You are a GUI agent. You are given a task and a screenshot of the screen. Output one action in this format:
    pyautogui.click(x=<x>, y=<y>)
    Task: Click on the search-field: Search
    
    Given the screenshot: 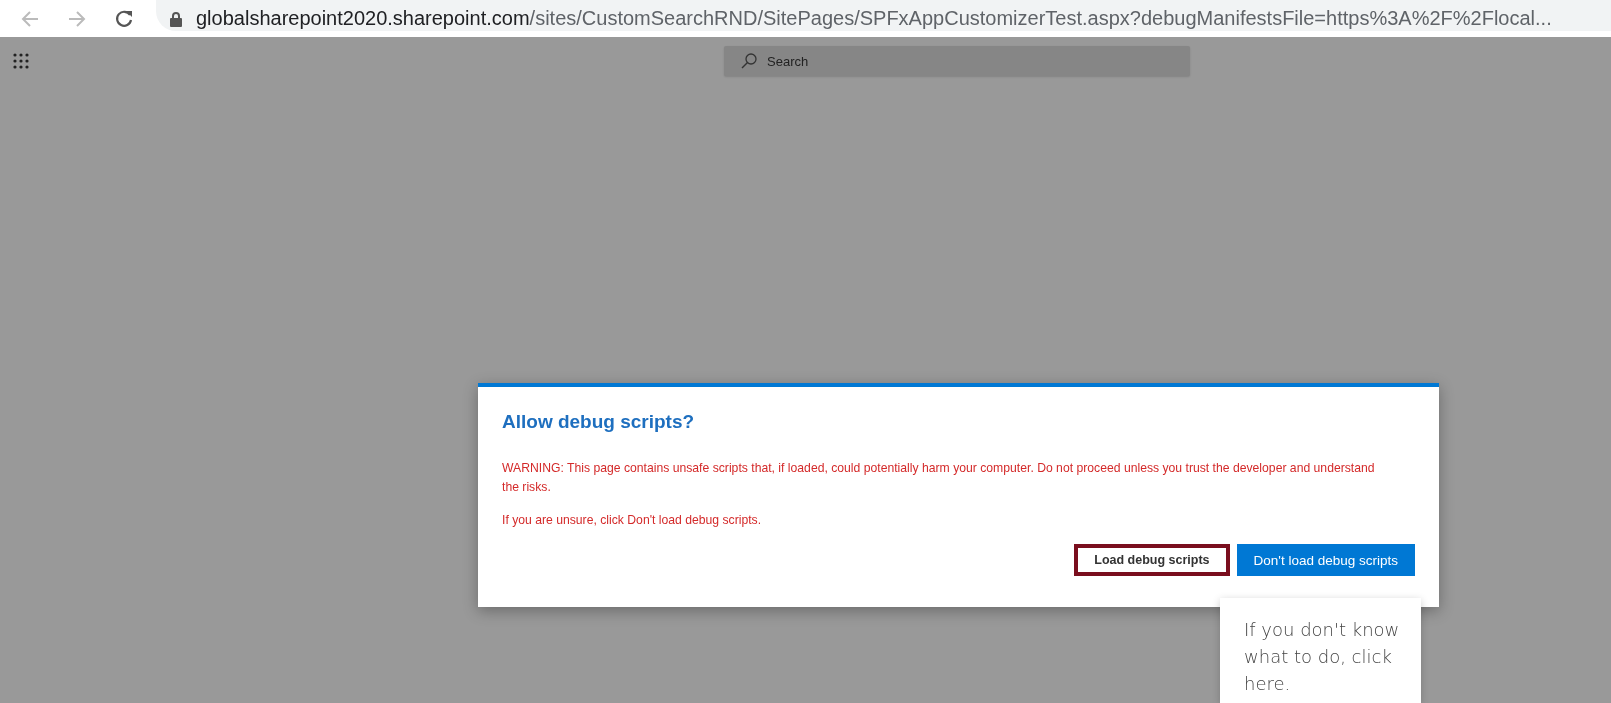 What is the action you would take?
    pyautogui.click(x=957, y=61)
    